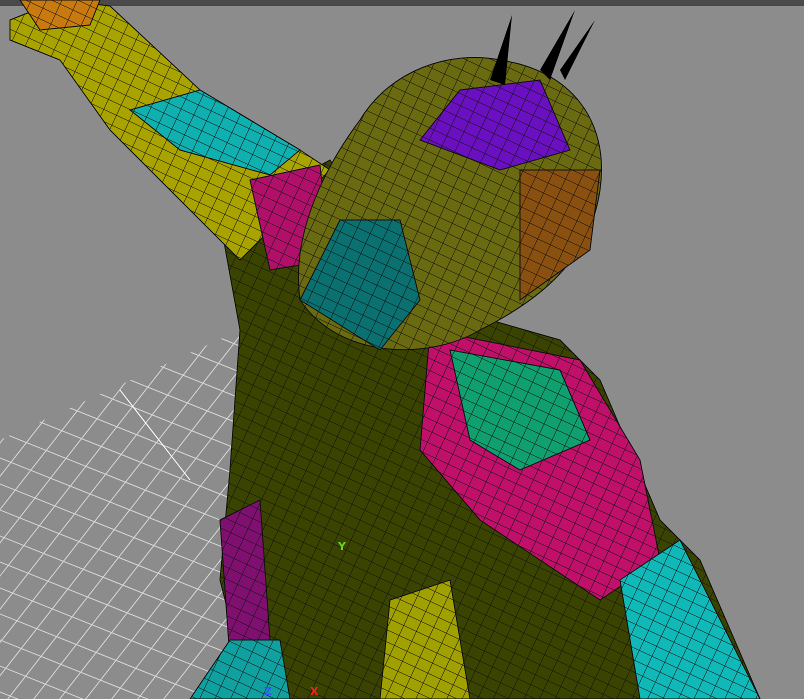  What do you see at coordinates (342, 546) in the screenshot?
I see `axis-label: Y` at bounding box center [342, 546].